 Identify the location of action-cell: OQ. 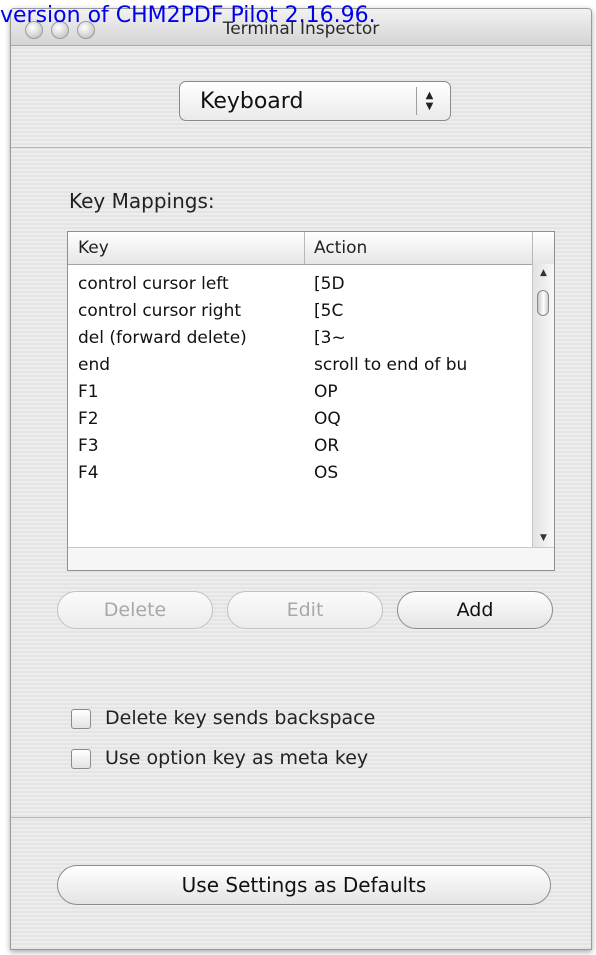
(327, 419).